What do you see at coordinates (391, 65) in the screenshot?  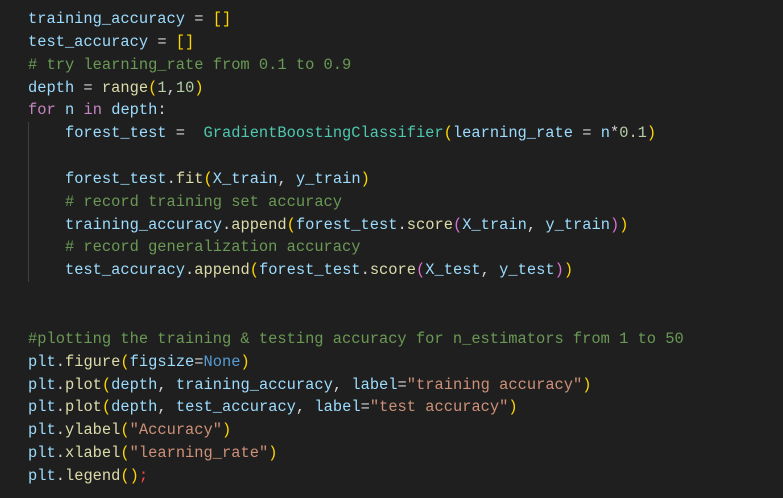 I see `code-line: # try learning_rate from 0.1 to 0.9` at bounding box center [391, 65].